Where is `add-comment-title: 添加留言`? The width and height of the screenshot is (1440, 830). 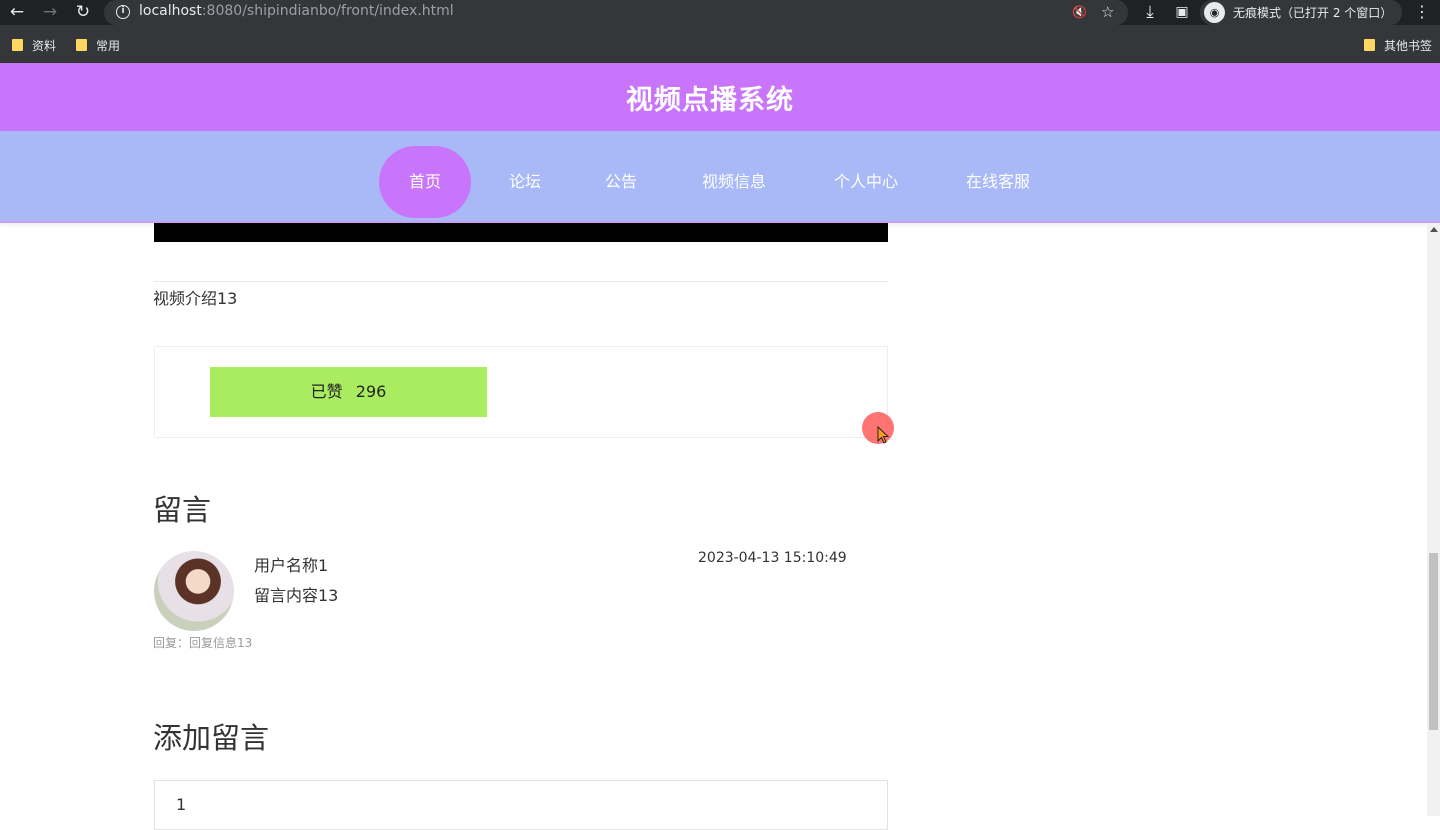 add-comment-title: 添加留言 is located at coordinates (211, 738).